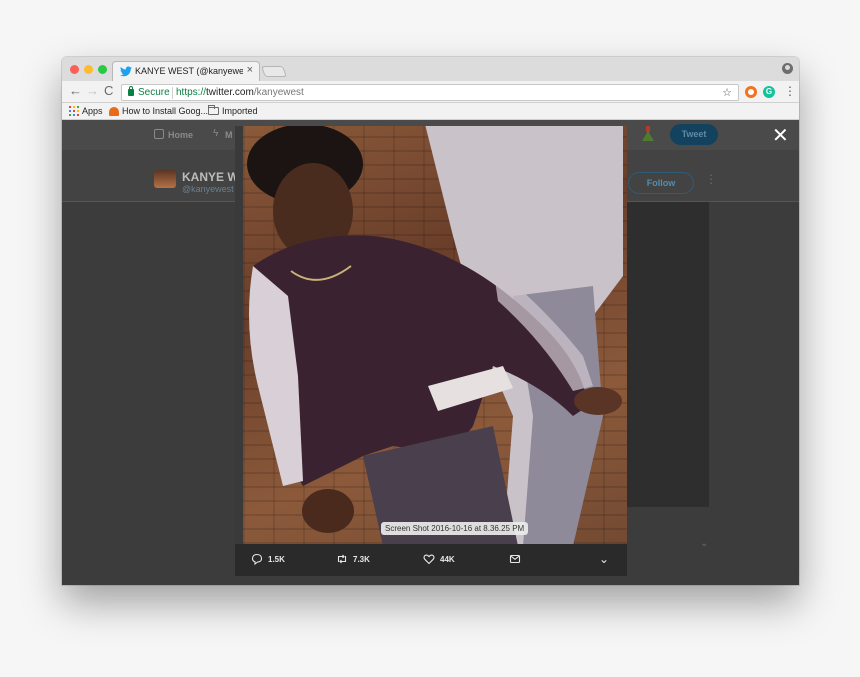 The image size is (860, 677). I want to click on bookmarks-bar: Apps How to Install Goog... Imported, so click(430, 111).